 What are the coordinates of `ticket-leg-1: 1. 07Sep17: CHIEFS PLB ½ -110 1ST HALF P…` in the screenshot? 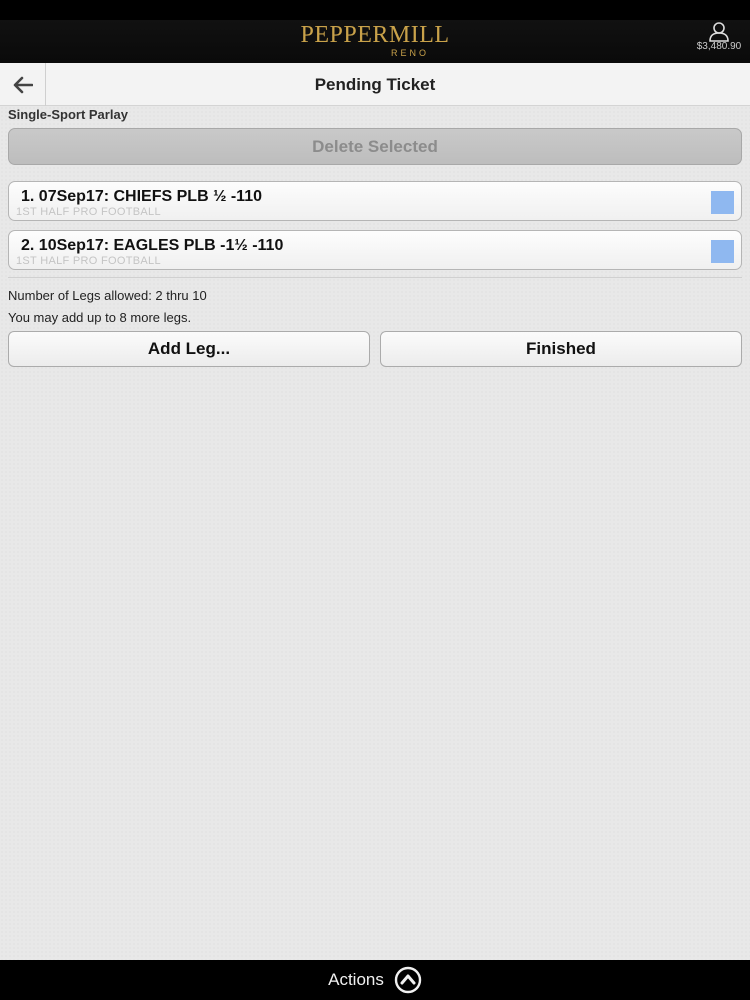 It's located at (375, 201).